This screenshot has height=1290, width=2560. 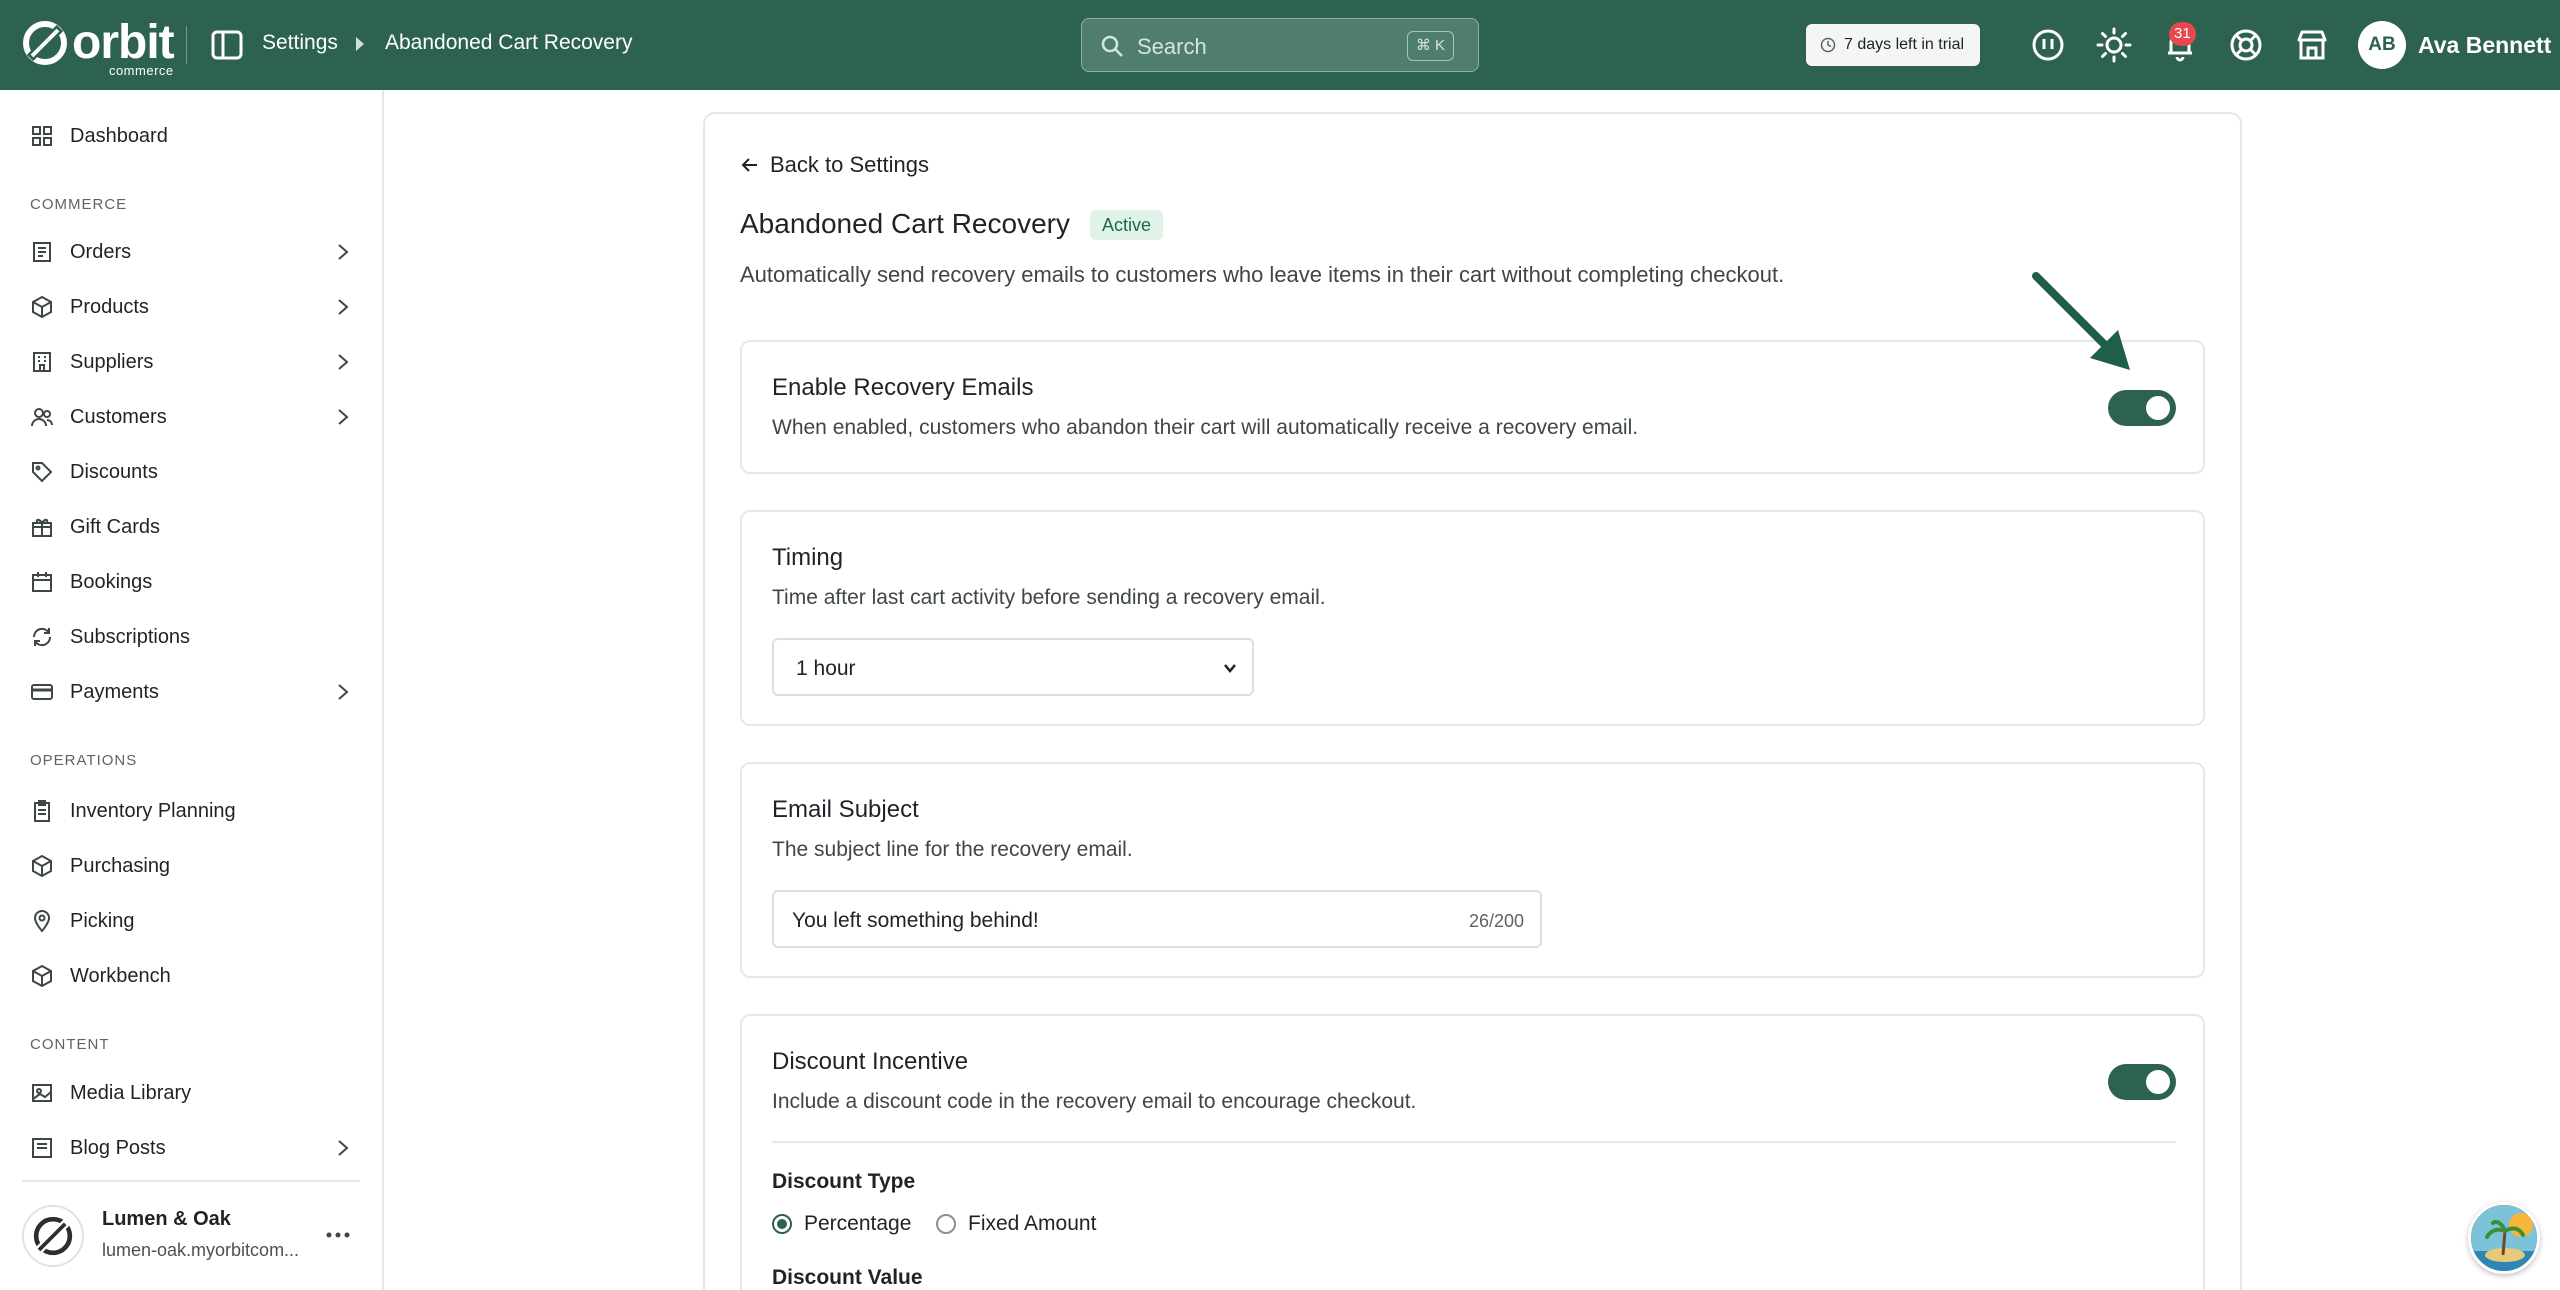 What do you see at coordinates (192, 527) in the screenshot?
I see `sidebar-item-gift-cards: Gift Cards` at bounding box center [192, 527].